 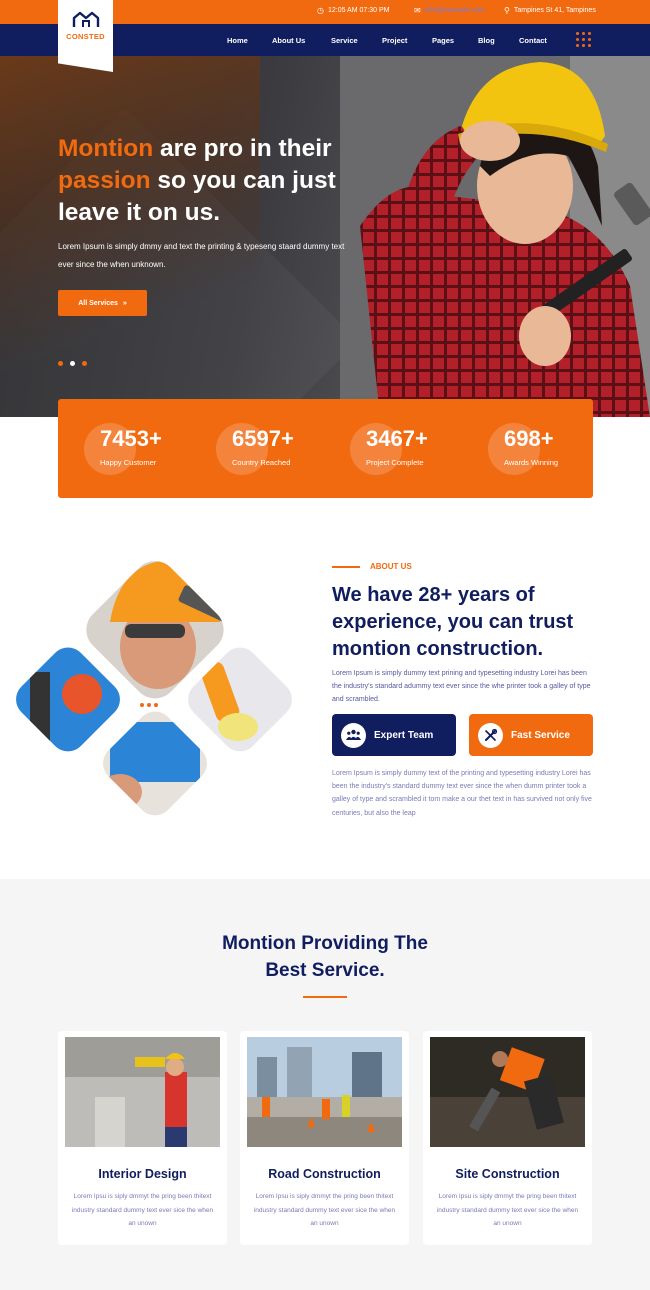 I want to click on stat-label: Project Complete, so click(x=395, y=462).